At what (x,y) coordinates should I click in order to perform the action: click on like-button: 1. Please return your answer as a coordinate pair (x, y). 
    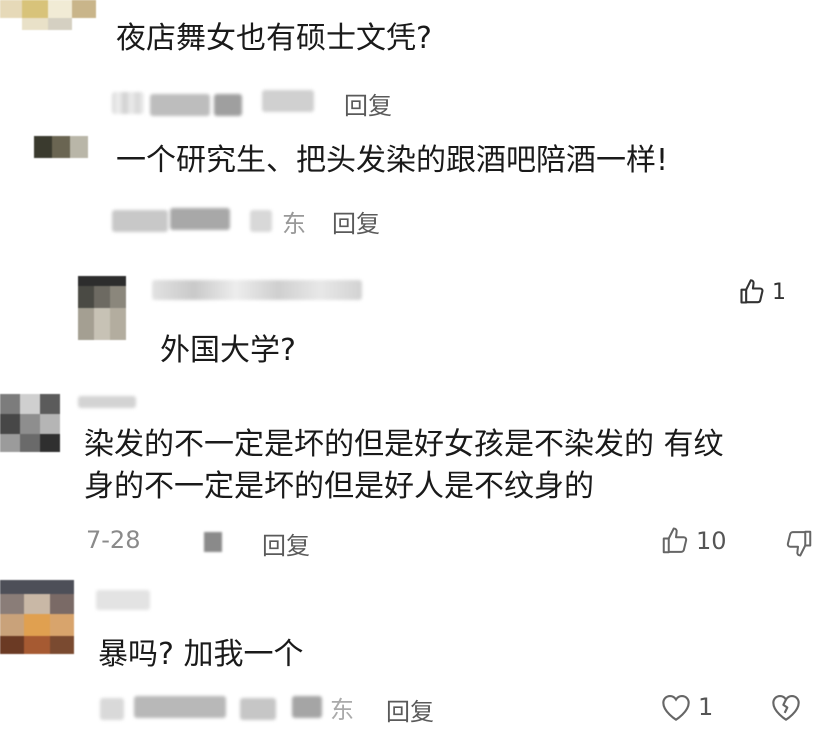
    Looking at the image, I should click on (762, 292).